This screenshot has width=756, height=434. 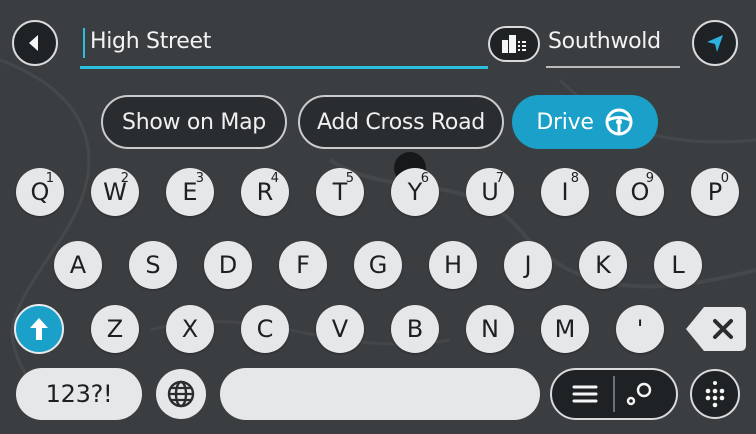 I want to click on space-bar, so click(x=380, y=394).